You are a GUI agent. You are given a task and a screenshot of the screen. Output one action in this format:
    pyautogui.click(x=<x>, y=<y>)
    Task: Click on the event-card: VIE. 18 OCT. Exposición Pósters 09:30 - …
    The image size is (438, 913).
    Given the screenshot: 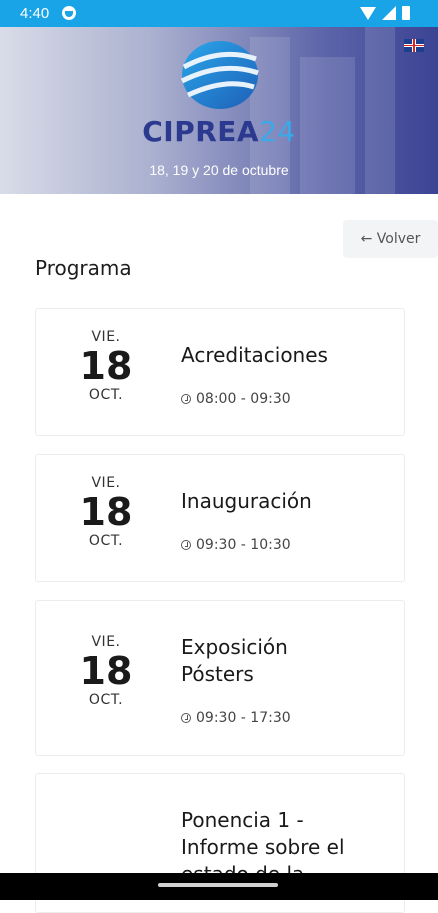 What is the action you would take?
    pyautogui.click(x=220, y=678)
    